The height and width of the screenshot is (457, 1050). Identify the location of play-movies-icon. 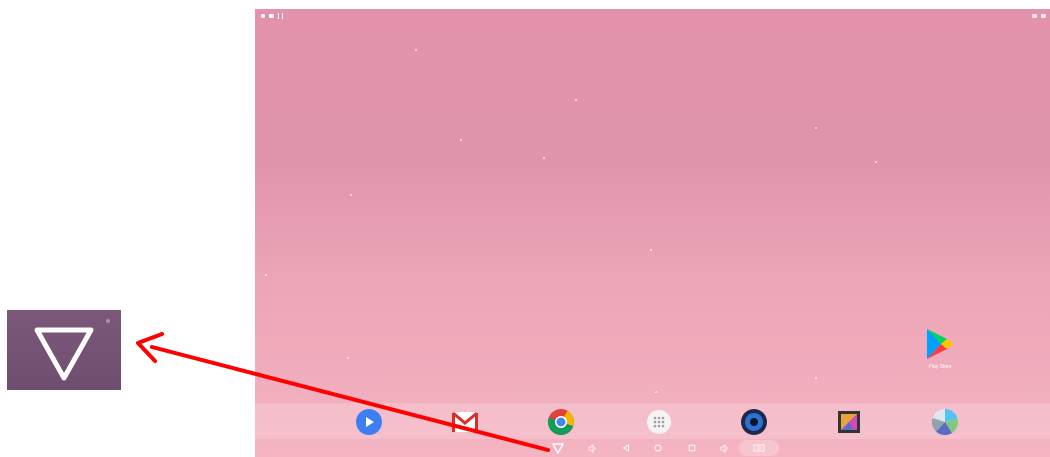
(369, 422).